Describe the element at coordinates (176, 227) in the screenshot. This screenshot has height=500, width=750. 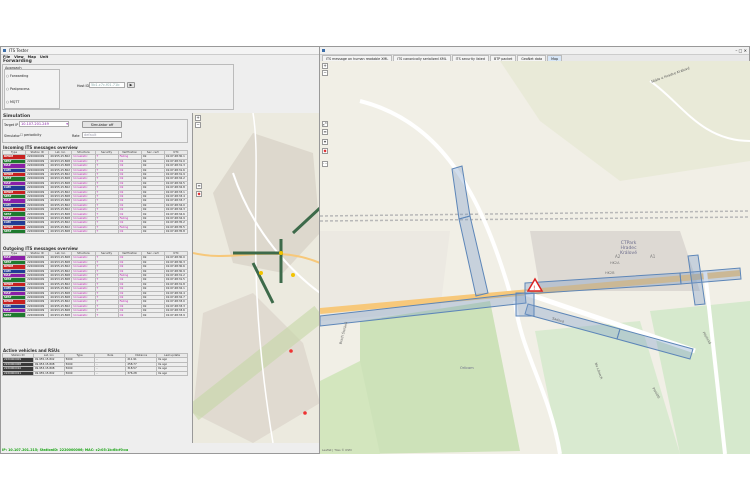
I see `table-cell: 01:07:48:35.5` at that location.